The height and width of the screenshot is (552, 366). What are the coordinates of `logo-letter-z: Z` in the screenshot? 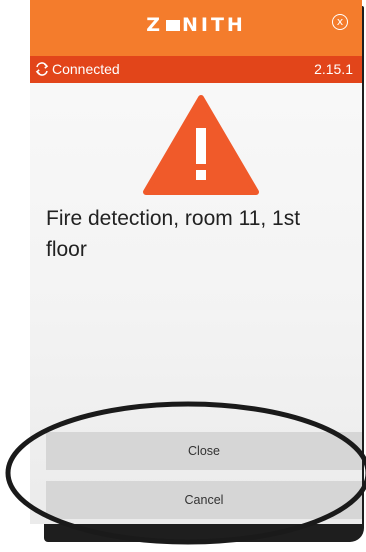 It's located at (154, 25).